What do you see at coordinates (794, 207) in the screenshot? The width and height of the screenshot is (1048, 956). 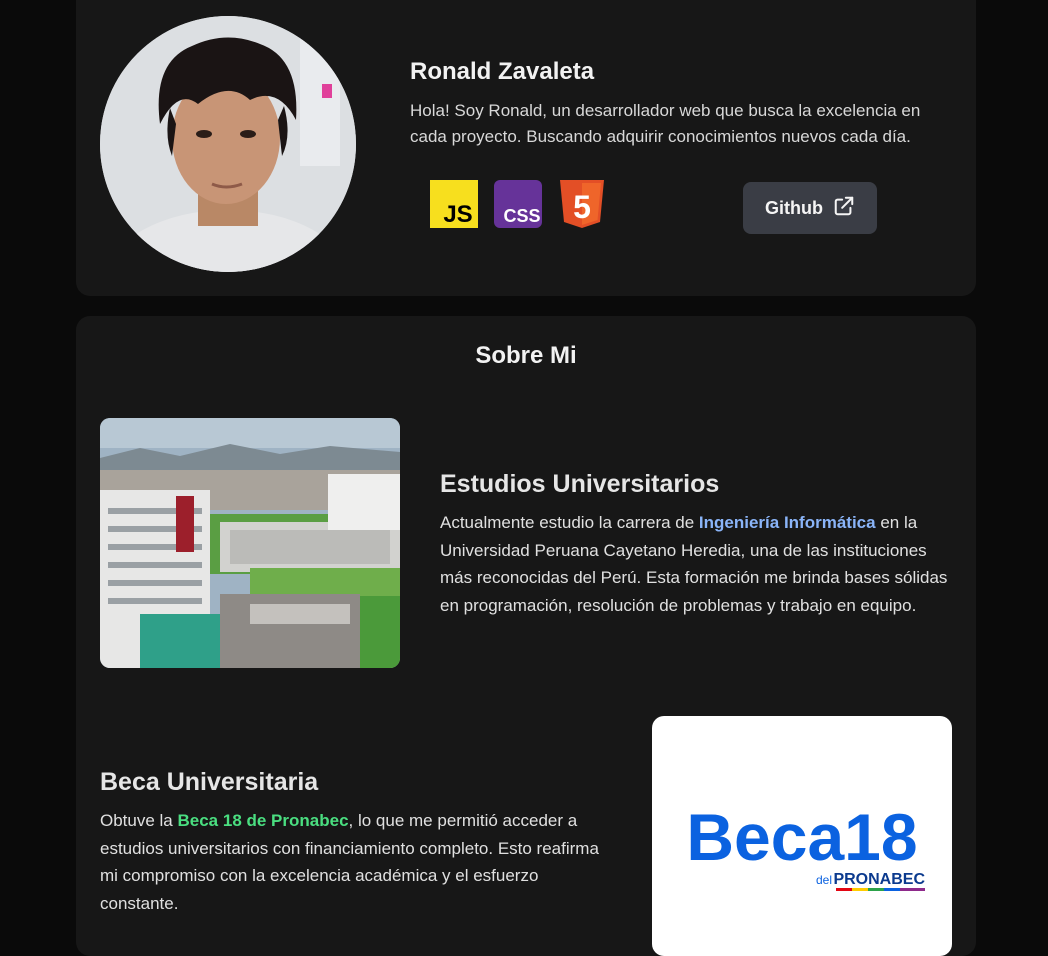 I see `github-button-label: Github` at bounding box center [794, 207].